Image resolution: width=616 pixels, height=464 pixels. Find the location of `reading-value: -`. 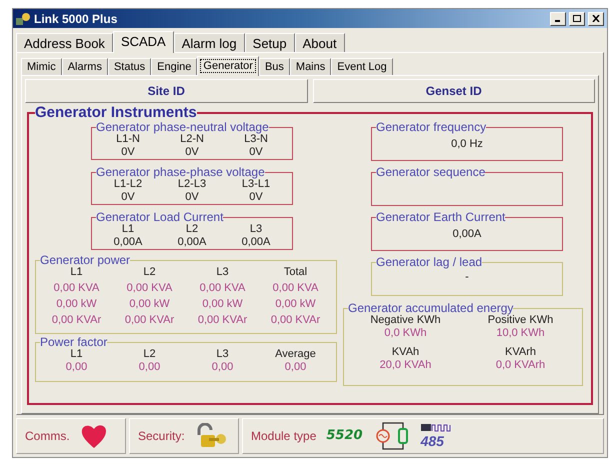

reading-value: - is located at coordinates (467, 277).